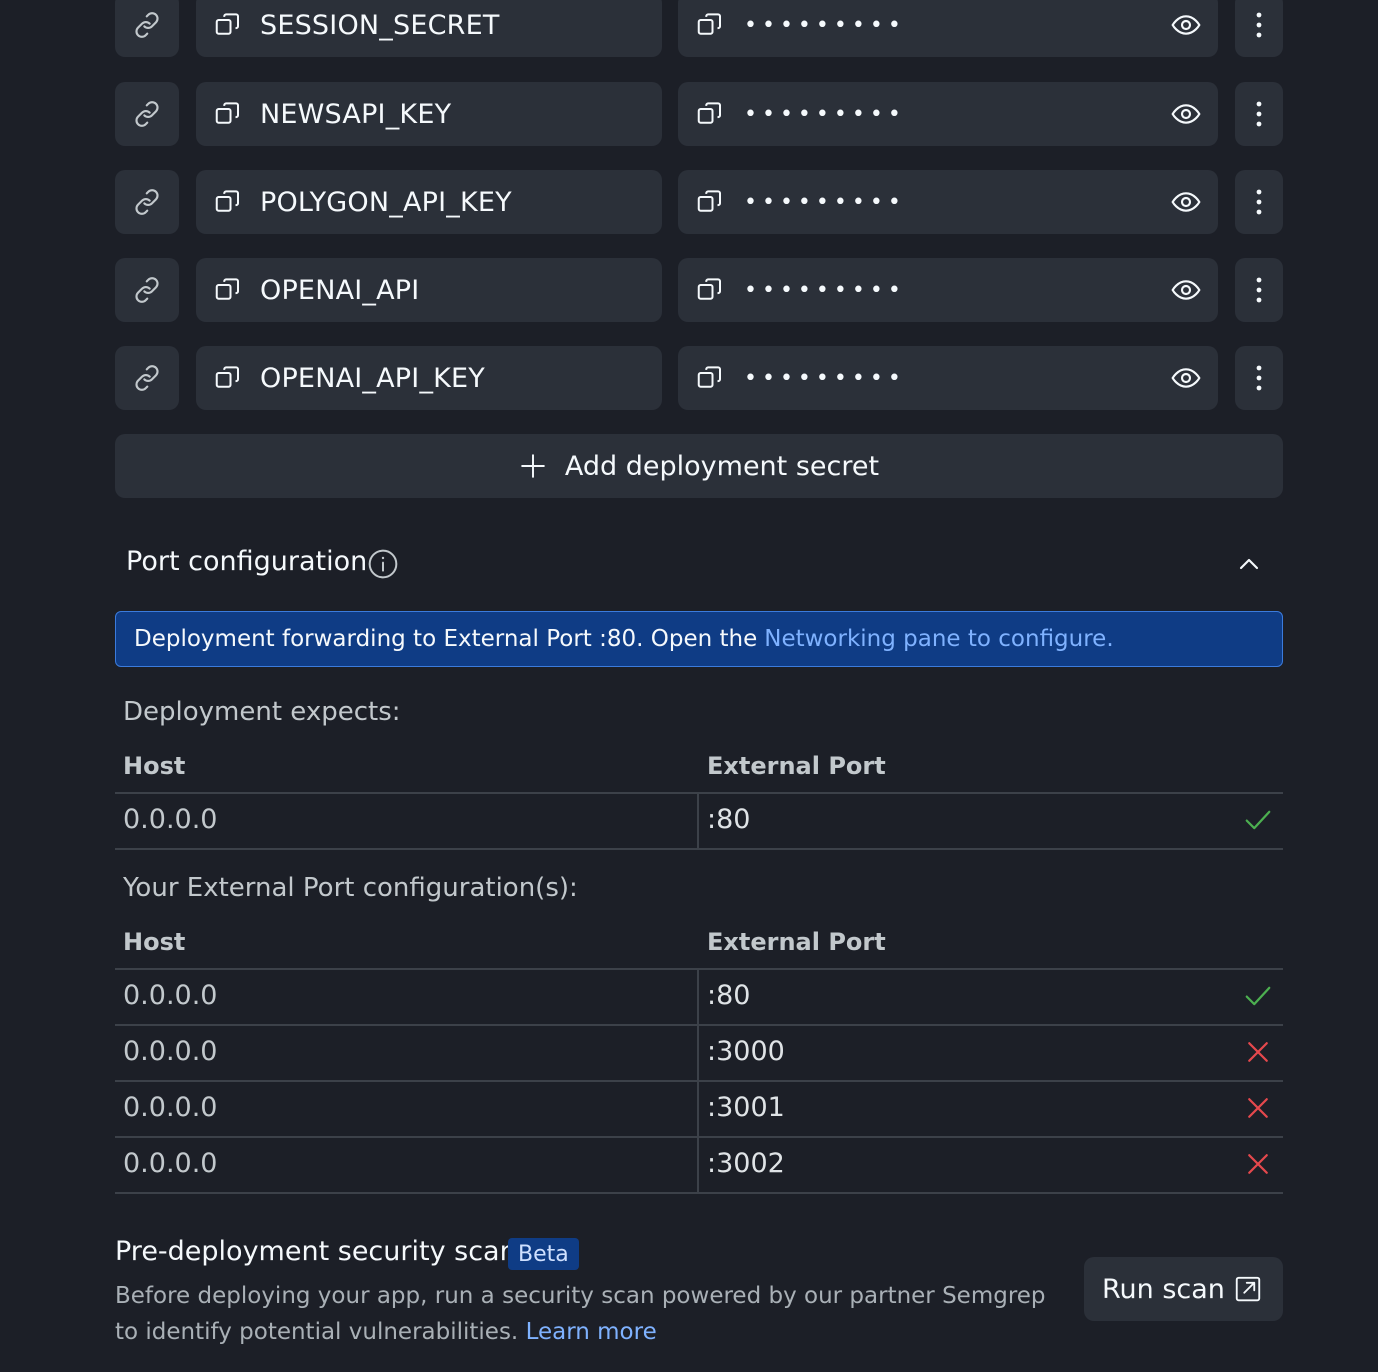  What do you see at coordinates (356, 114) in the screenshot?
I see `secret-key-label: NEWSAPI_KEY` at bounding box center [356, 114].